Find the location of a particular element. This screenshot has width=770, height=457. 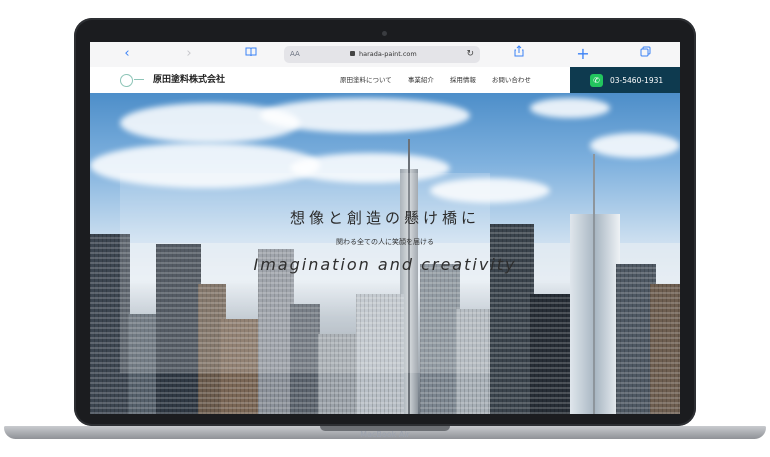

url-text: harada-paint.com is located at coordinates (388, 54).